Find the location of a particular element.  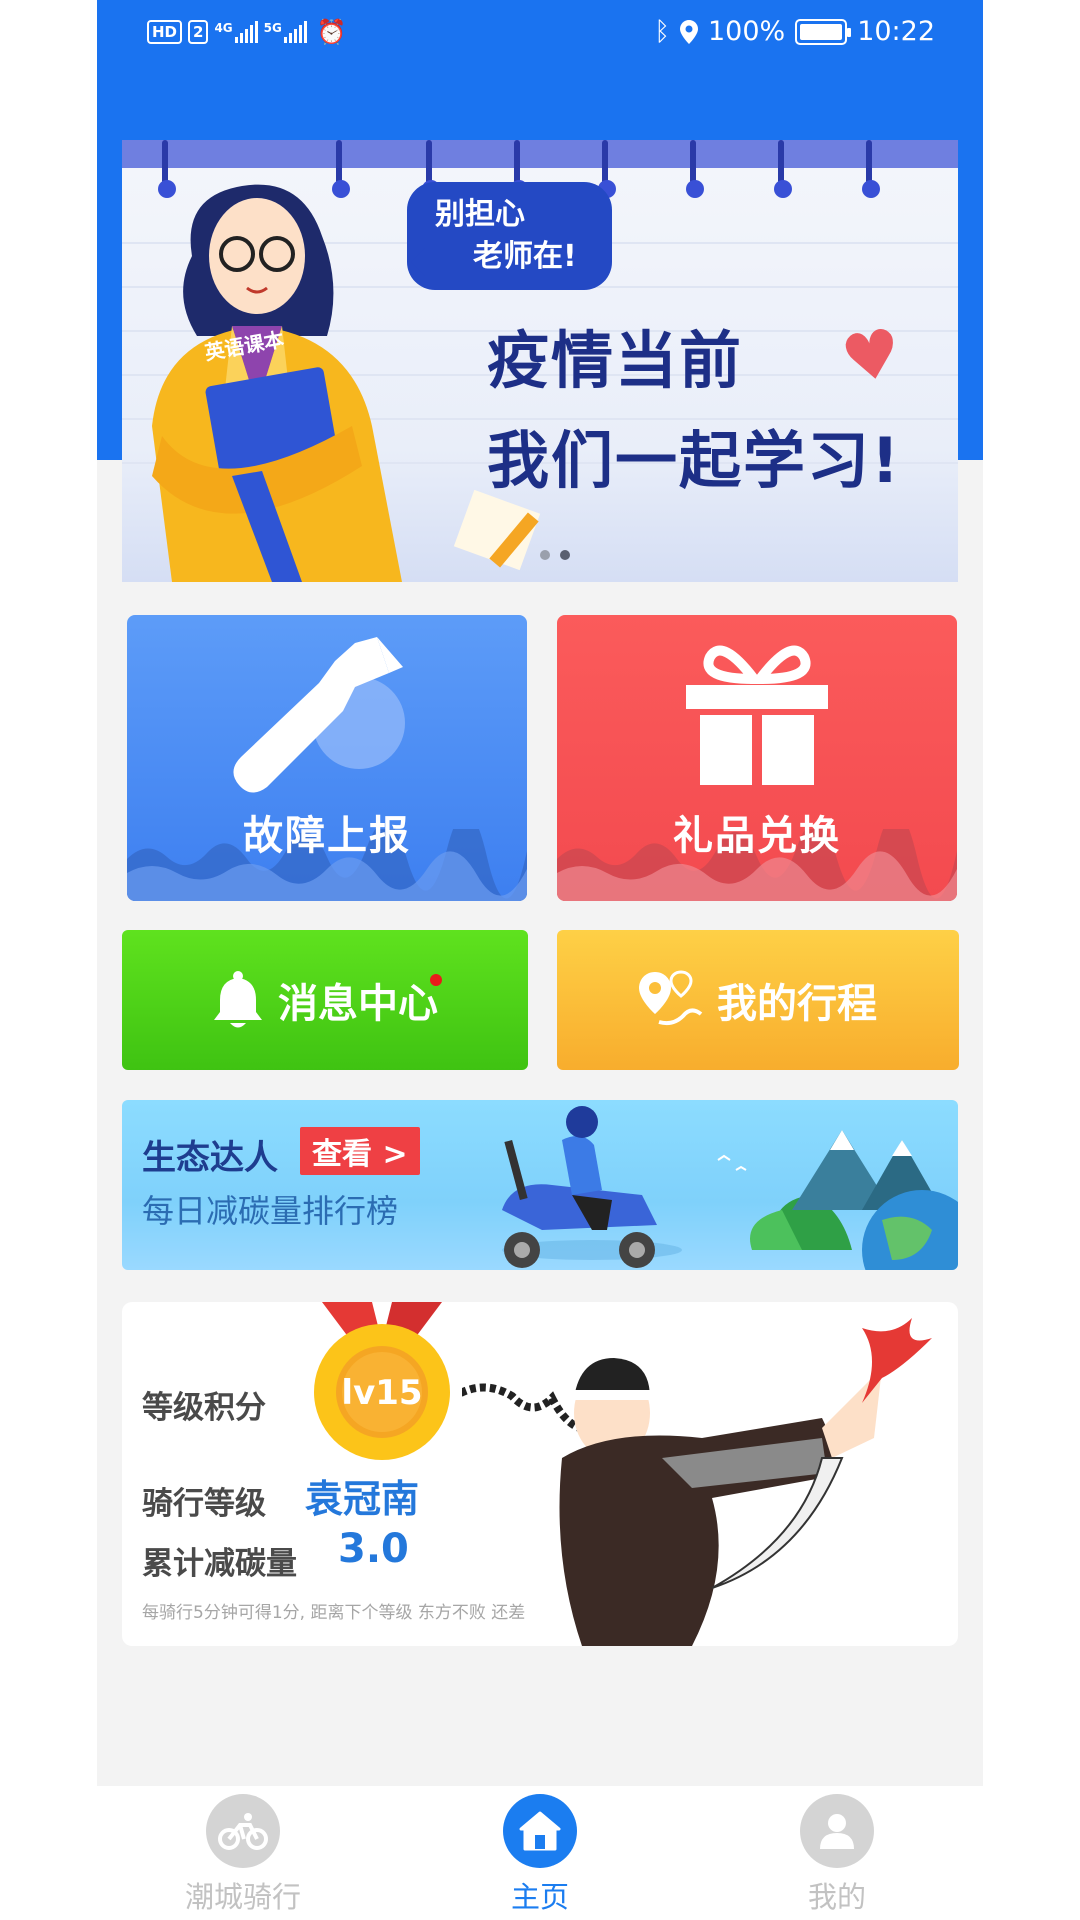

carousel-dot is located at coordinates (545, 555).